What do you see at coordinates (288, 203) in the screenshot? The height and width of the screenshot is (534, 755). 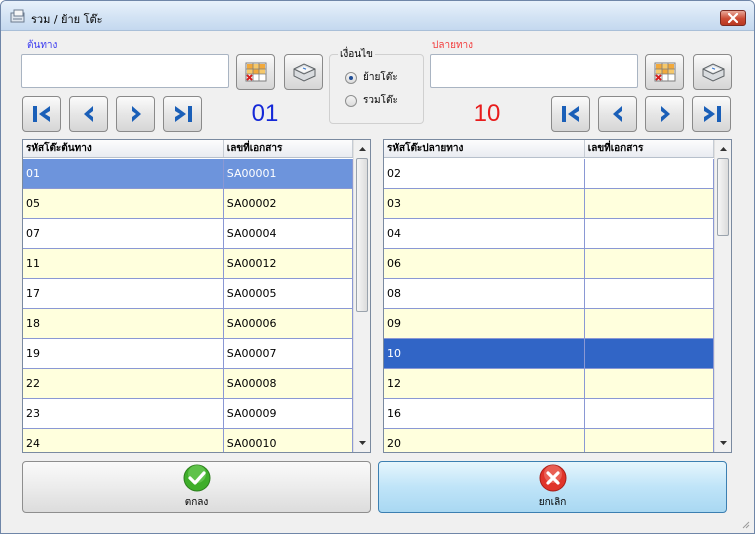 I see `source-grid-cell-doc-no: SA00002` at bounding box center [288, 203].